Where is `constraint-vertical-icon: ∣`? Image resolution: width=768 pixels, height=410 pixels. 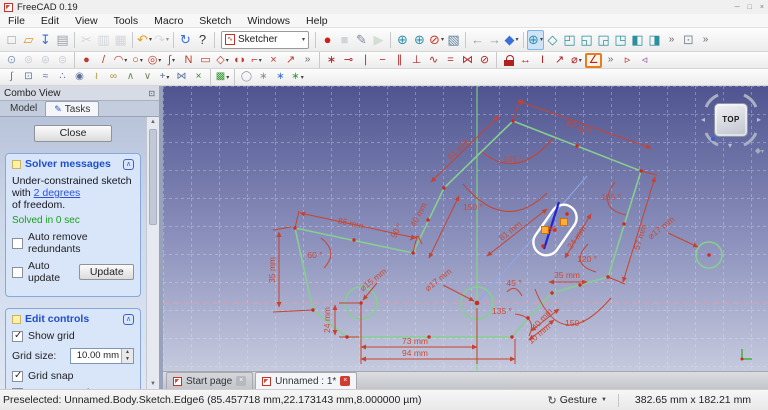 constraint-vertical-icon: ∣ is located at coordinates (365, 60).